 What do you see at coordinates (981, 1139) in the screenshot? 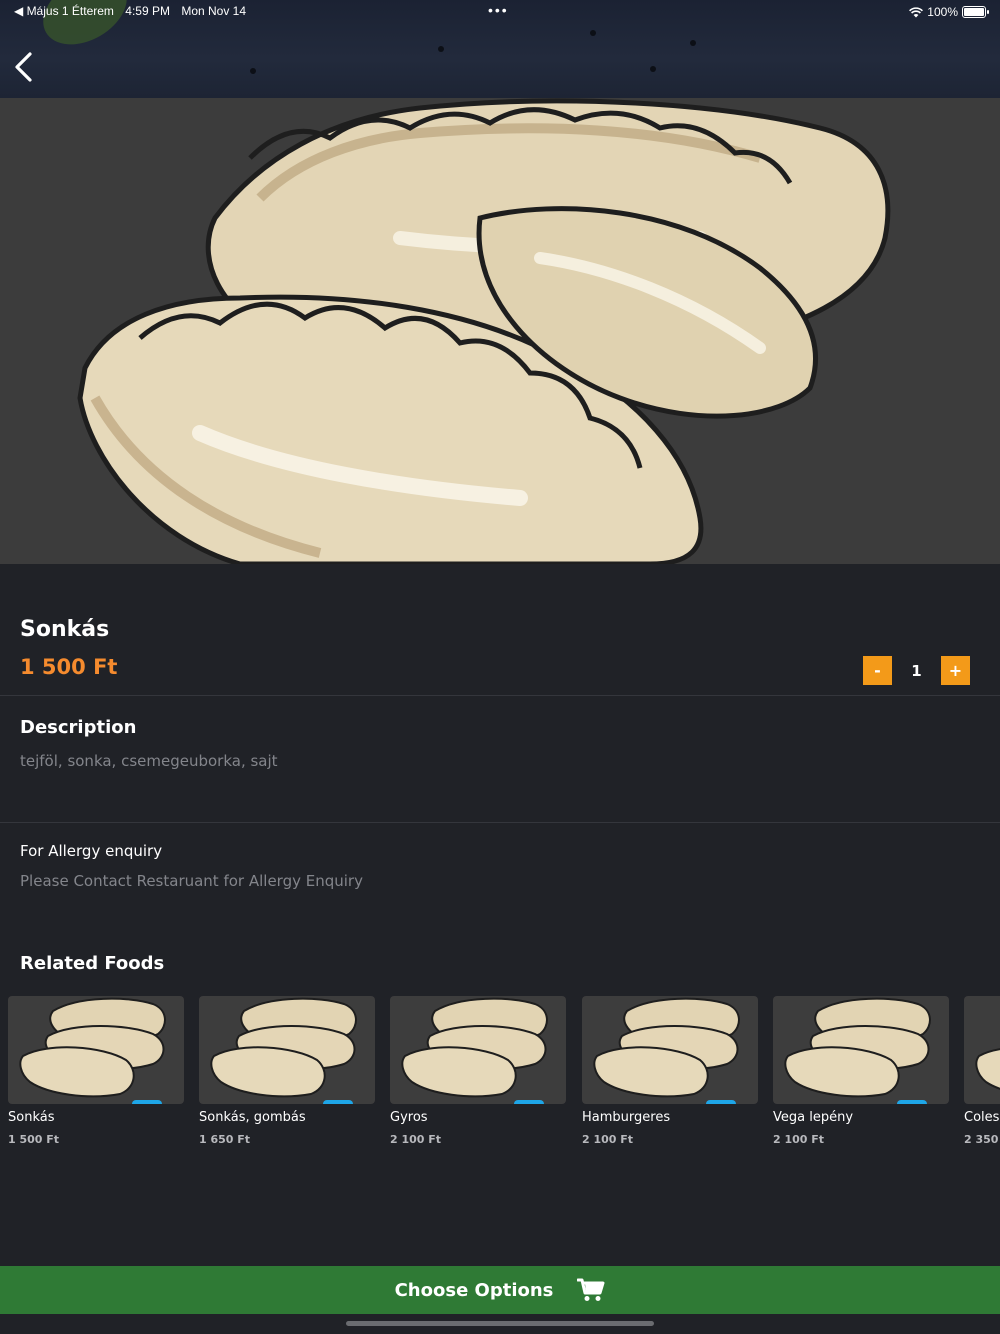
I see `related-food-price: 2 350` at bounding box center [981, 1139].